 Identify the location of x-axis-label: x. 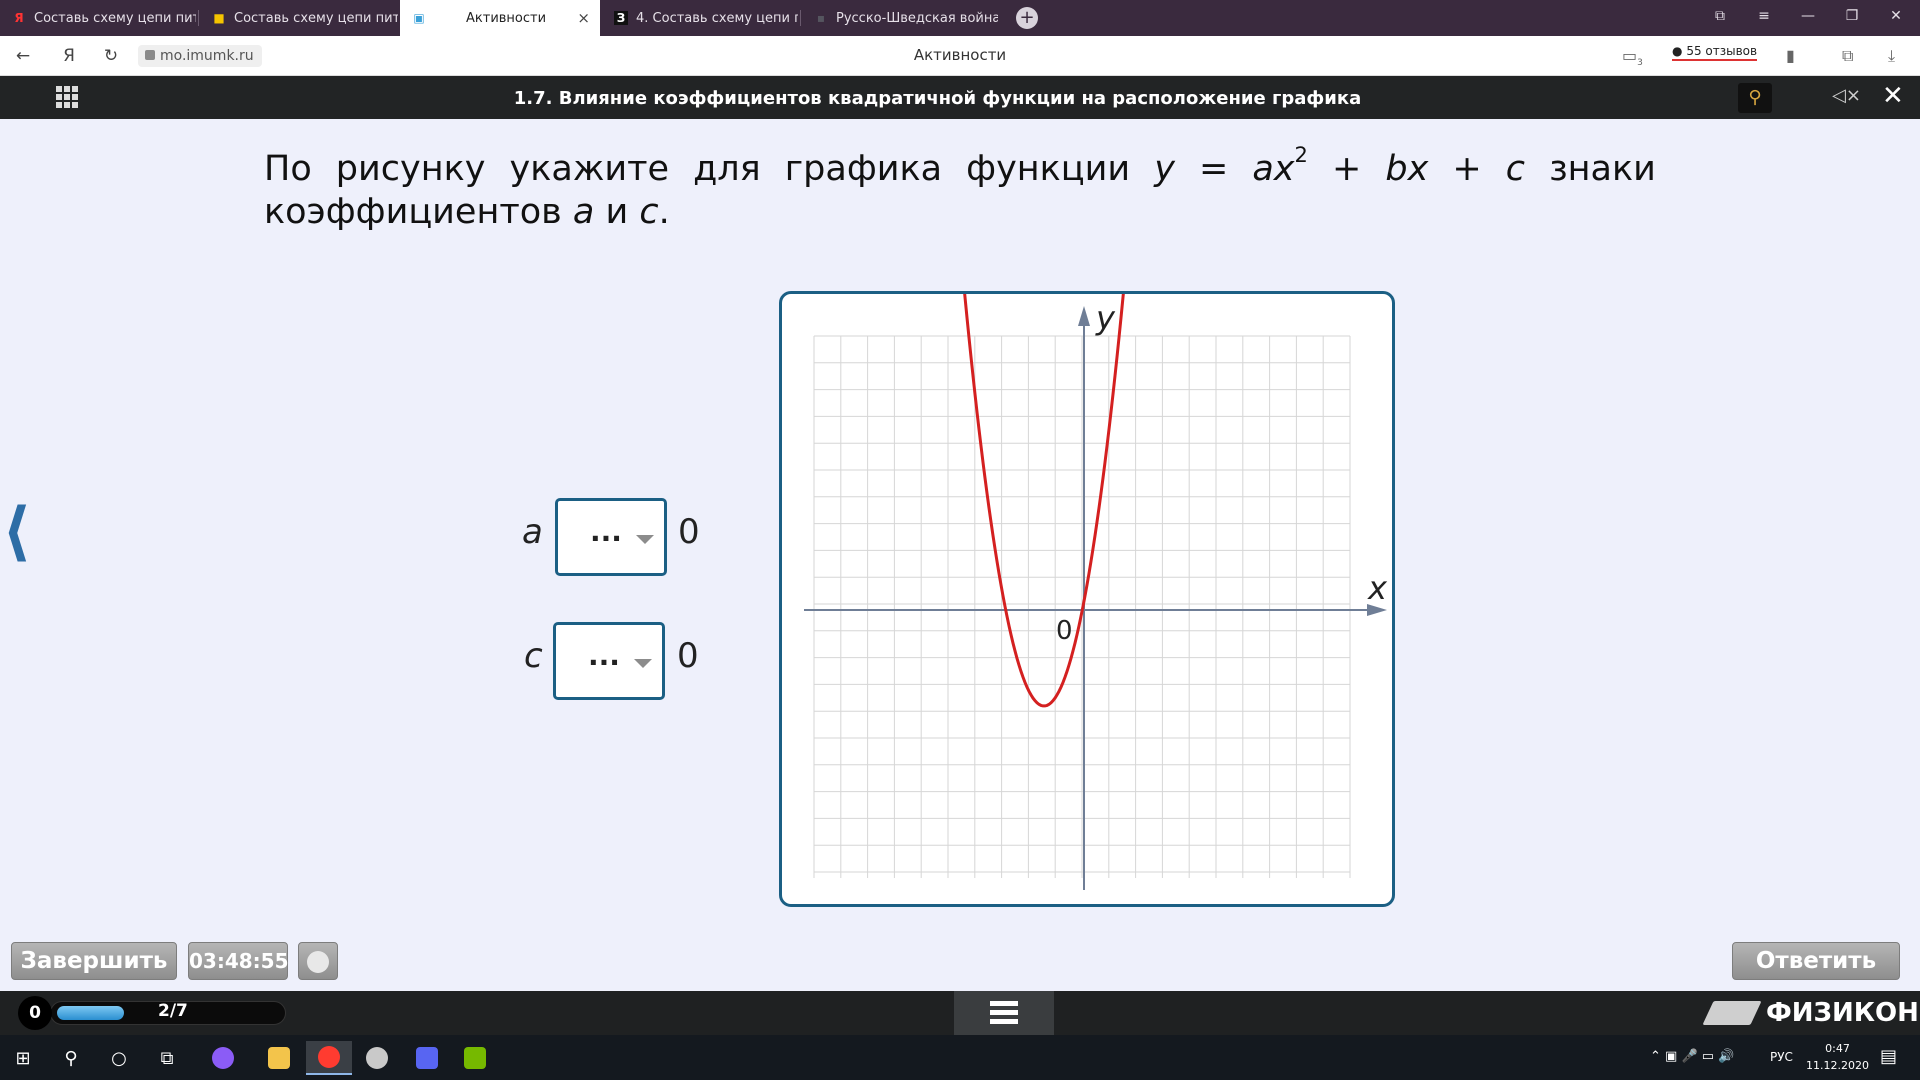
(1377, 588).